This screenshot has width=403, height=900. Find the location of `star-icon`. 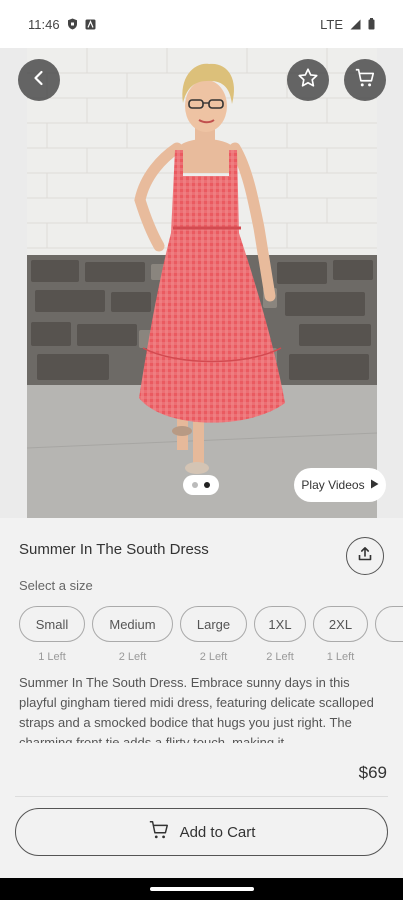

star-icon is located at coordinates (308, 80).